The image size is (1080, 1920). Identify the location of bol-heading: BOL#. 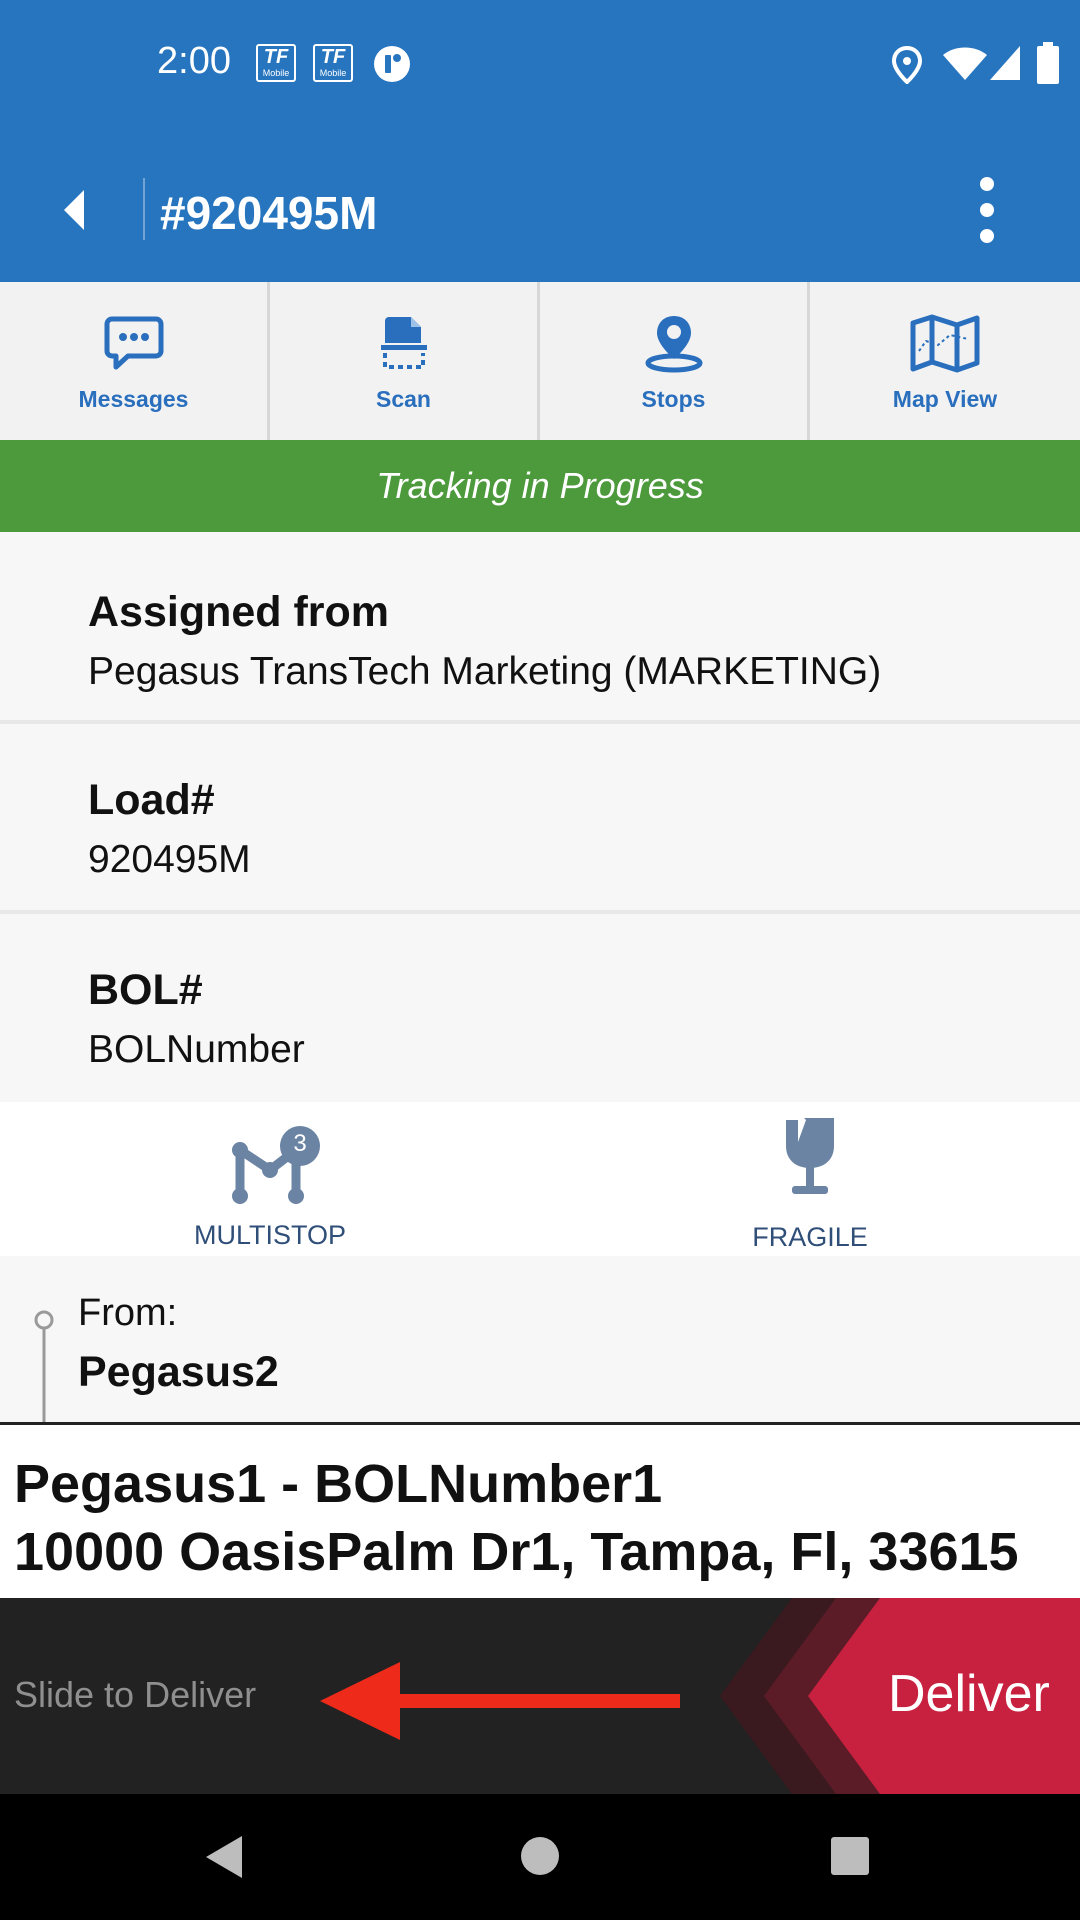
(145, 990).